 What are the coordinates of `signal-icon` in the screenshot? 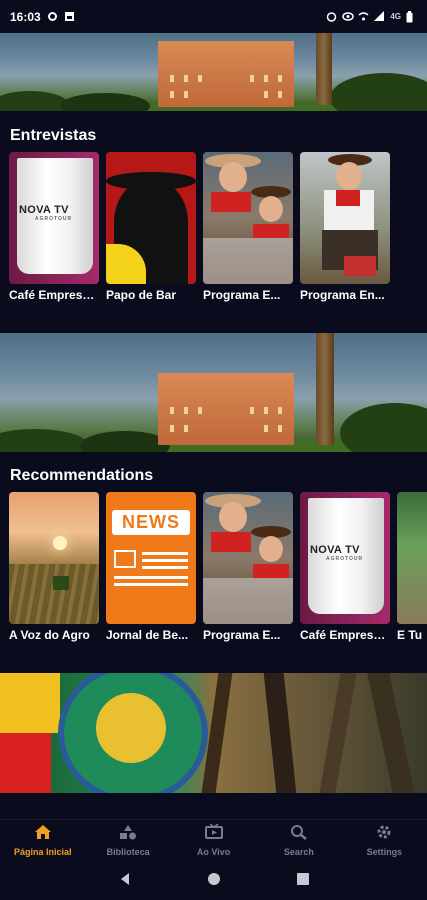 It's located at (379, 16).